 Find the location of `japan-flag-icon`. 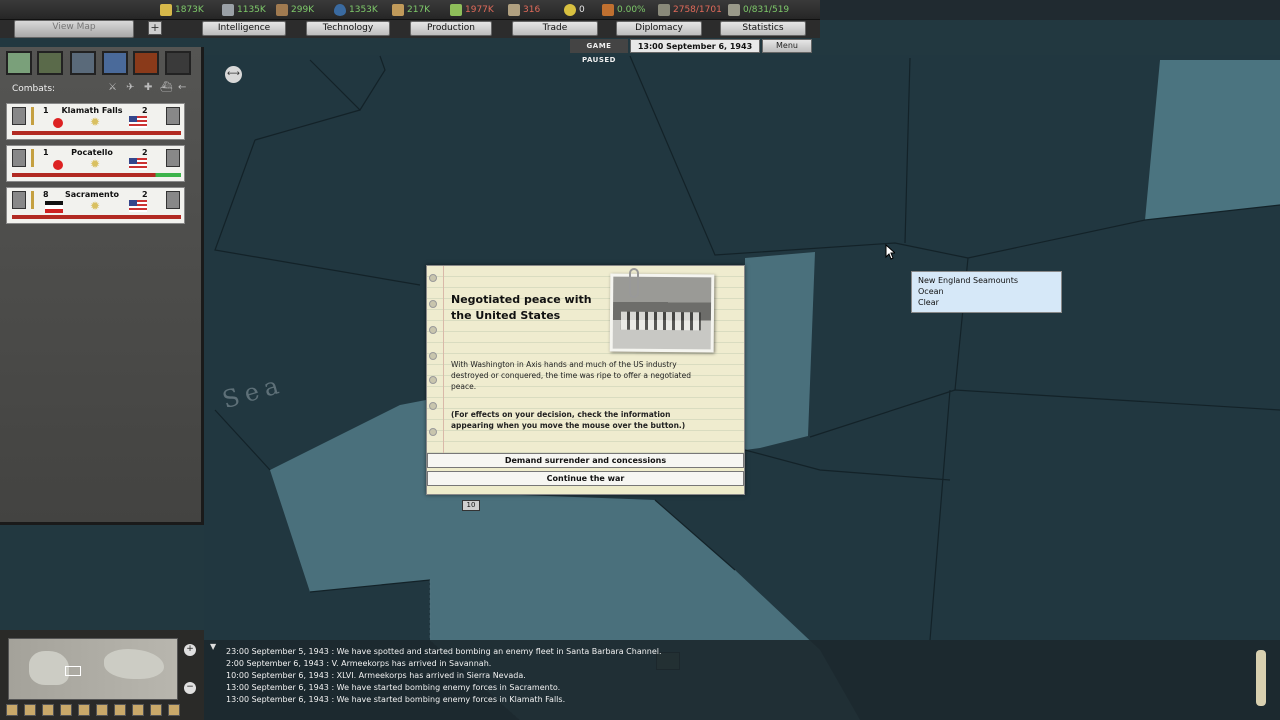

japan-flag-icon is located at coordinates (58, 165).